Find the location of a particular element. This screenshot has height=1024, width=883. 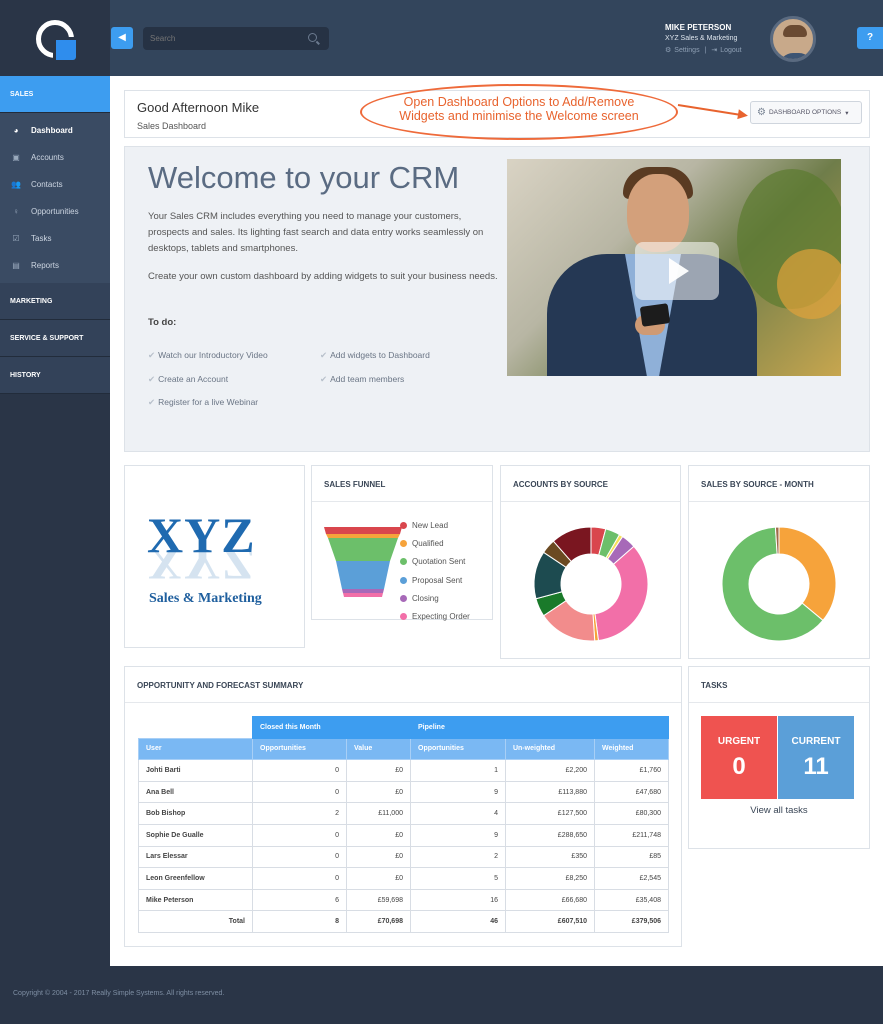

funnel-stage-closing is located at coordinates (363, 591).